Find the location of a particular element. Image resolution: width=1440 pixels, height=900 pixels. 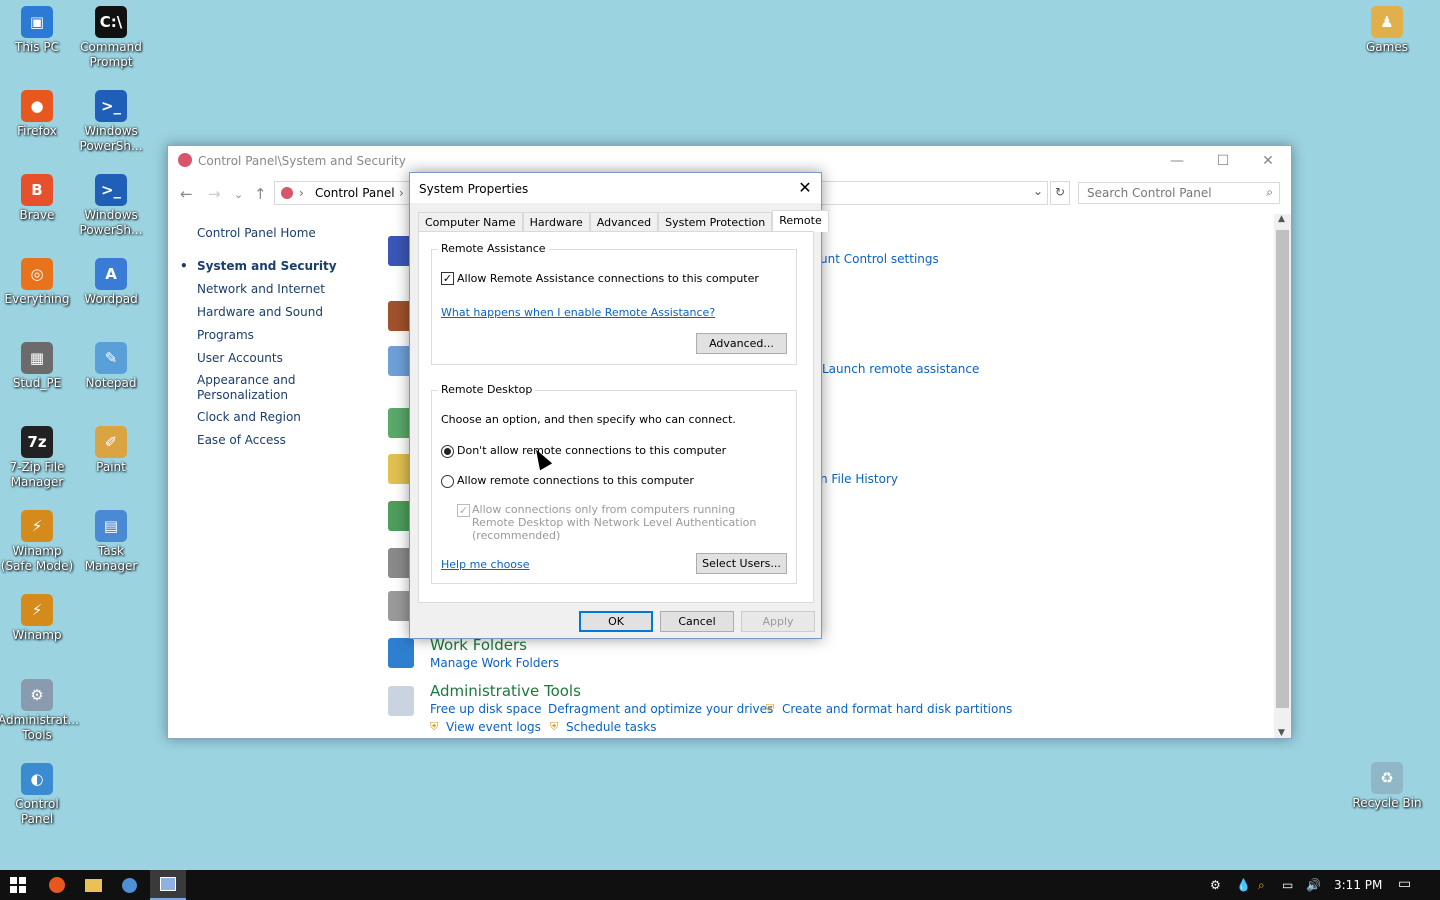

tab-hardware: Hardware is located at coordinates (556, 222).